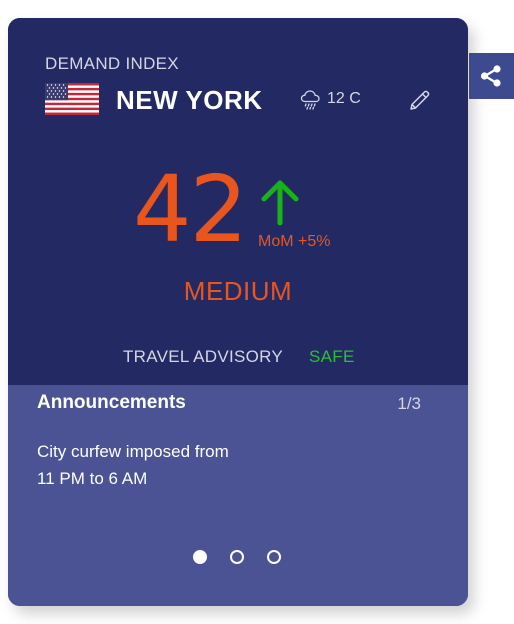  What do you see at coordinates (92, 478) in the screenshot?
I see `announcement-line: 11 PM to 6 AM` at bounding box center [92, 478].